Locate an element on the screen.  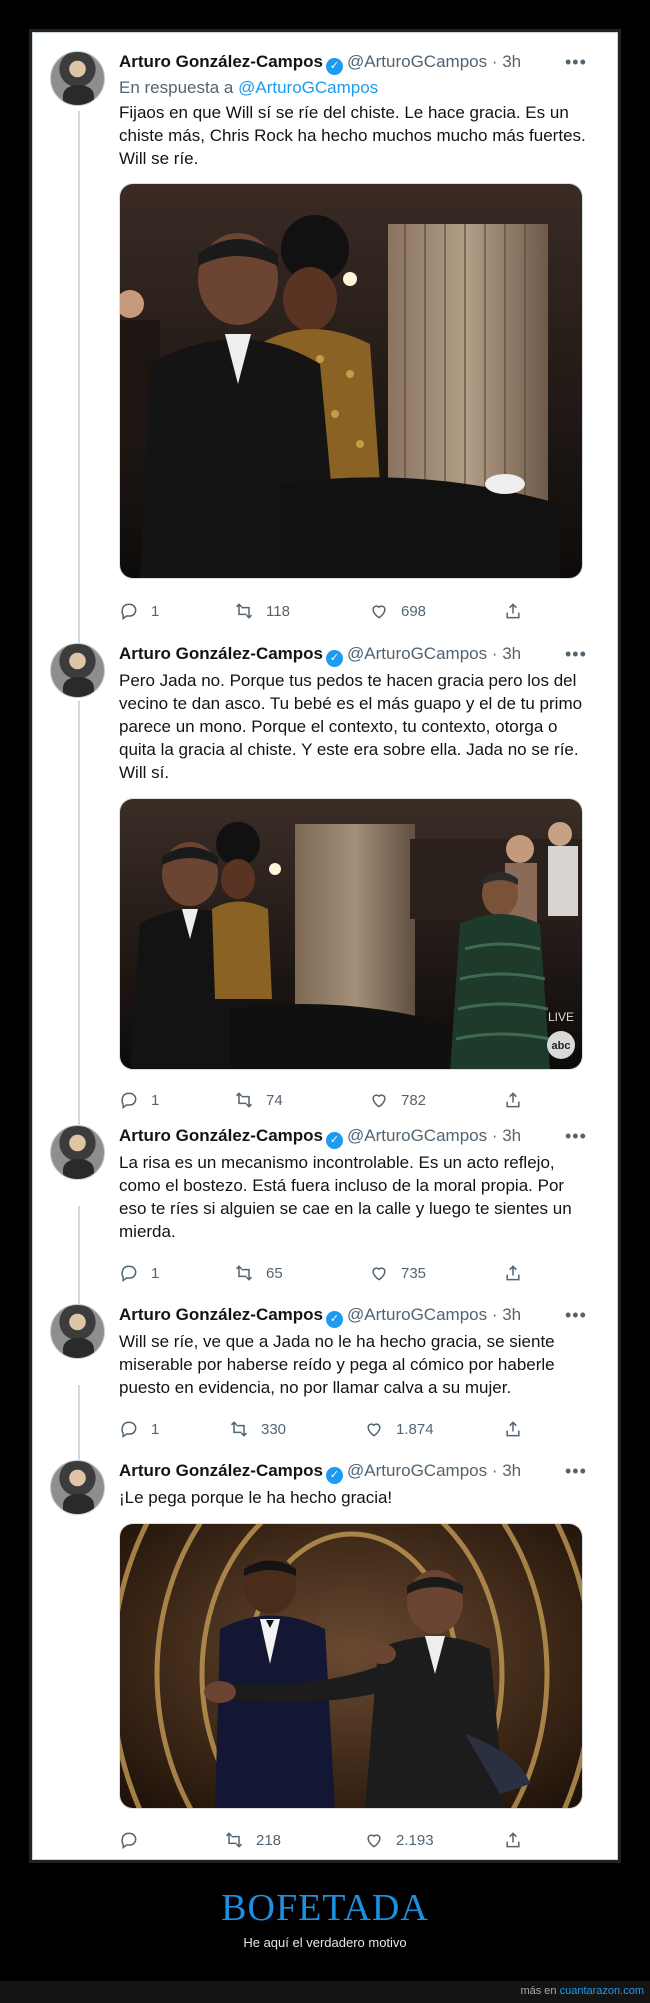
tweet-actions: 1 65 735 is located at coordinates (329, 1273).